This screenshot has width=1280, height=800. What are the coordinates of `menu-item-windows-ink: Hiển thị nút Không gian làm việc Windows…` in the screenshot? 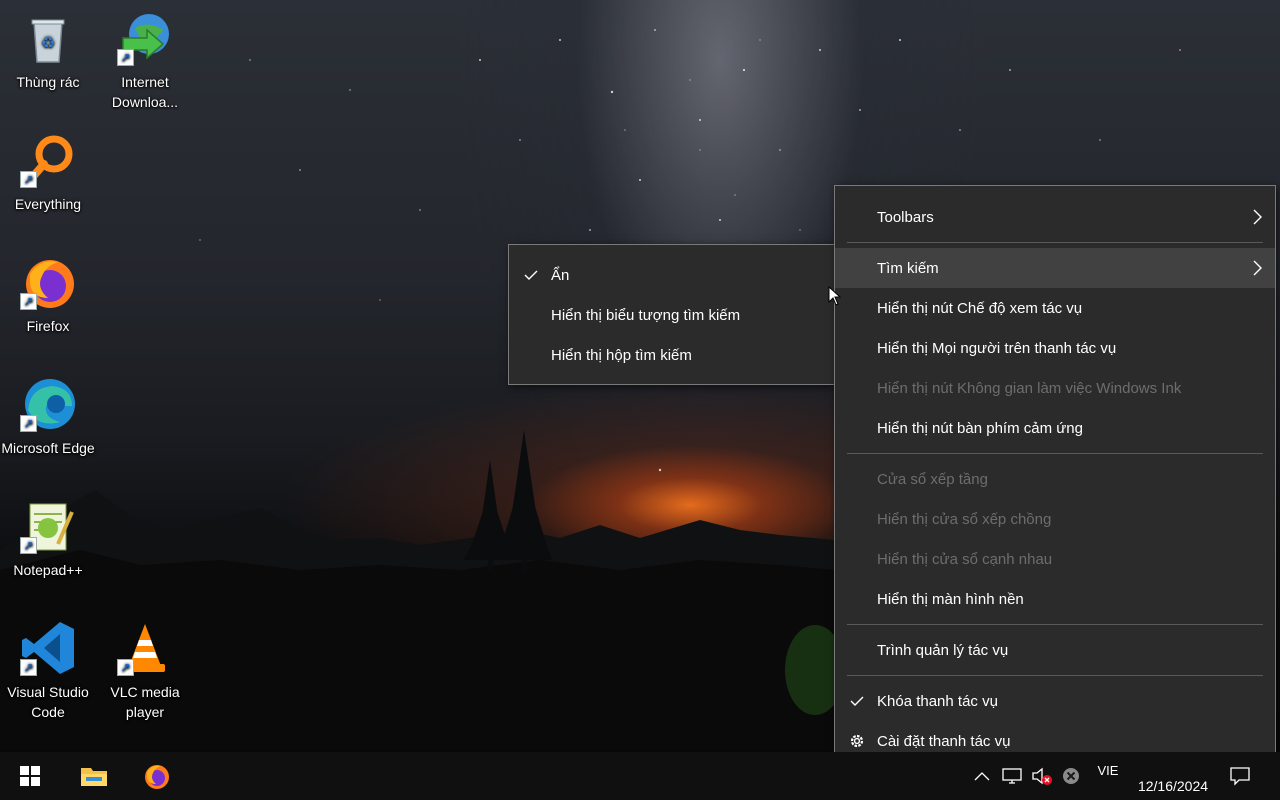 It's located at (1055, 388).